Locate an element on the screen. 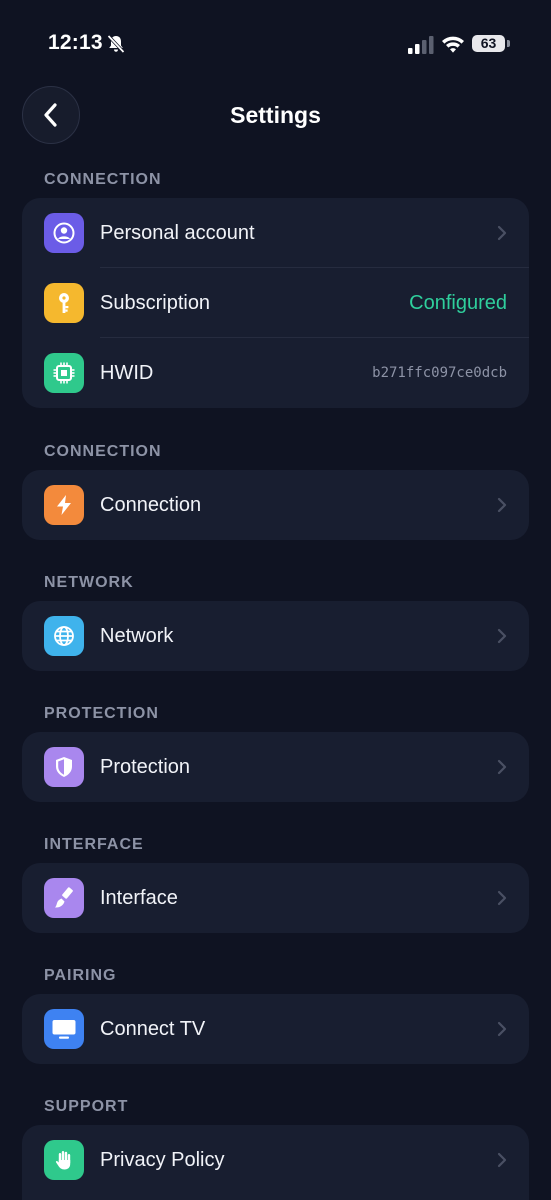 The image size is (551, 1200). hwid-value: b271ffc097ce0dcb is located at coordinates (439, 373).